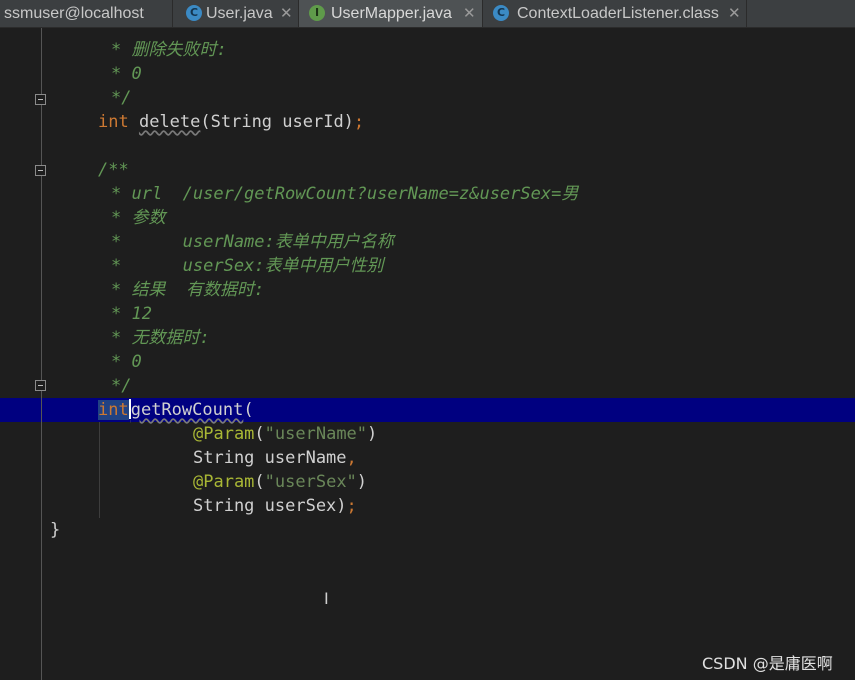 The height and width of the screenshot is (680, 855). Describe the element at coordinates (188, 290) in the screenshot. I see `comment-line: * 结果 有数据时:` at that location.